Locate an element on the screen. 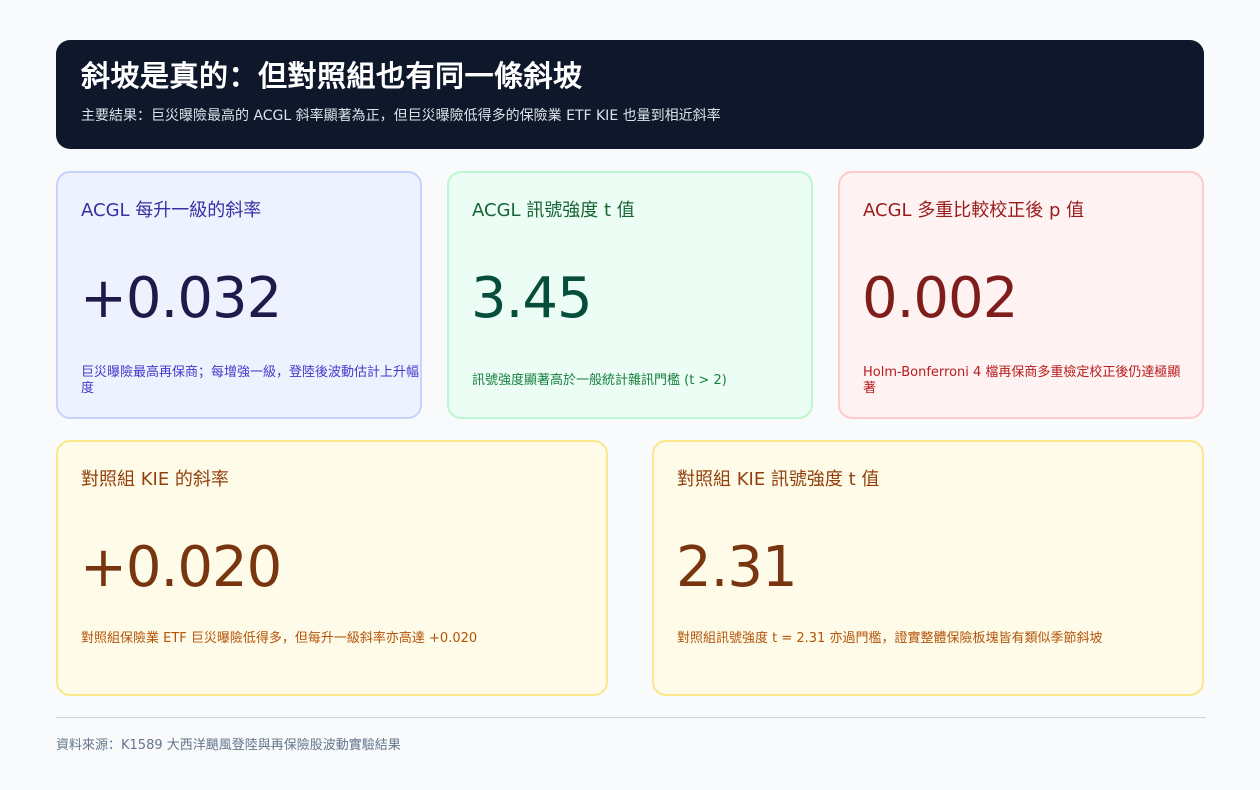  stat-card-value: 3.45 is located at coordinates (532, 298).